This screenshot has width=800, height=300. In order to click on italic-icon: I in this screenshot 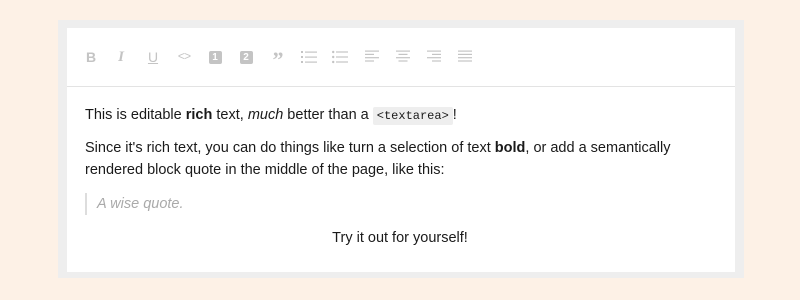, I will do `click(121, 57)`.